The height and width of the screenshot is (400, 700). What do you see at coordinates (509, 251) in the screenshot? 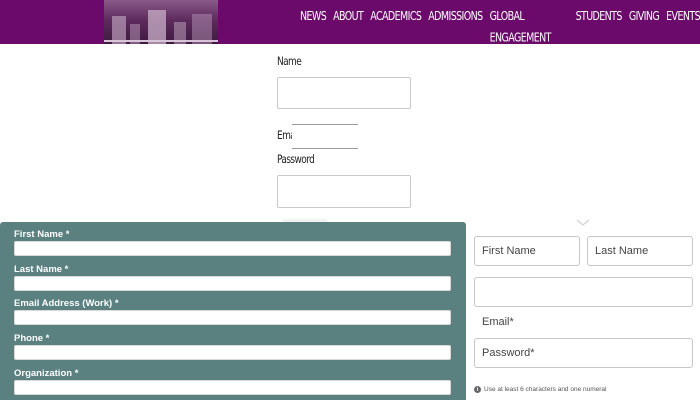
I see `first-name-placeholder: First Name` at bounding box center [509, 251].